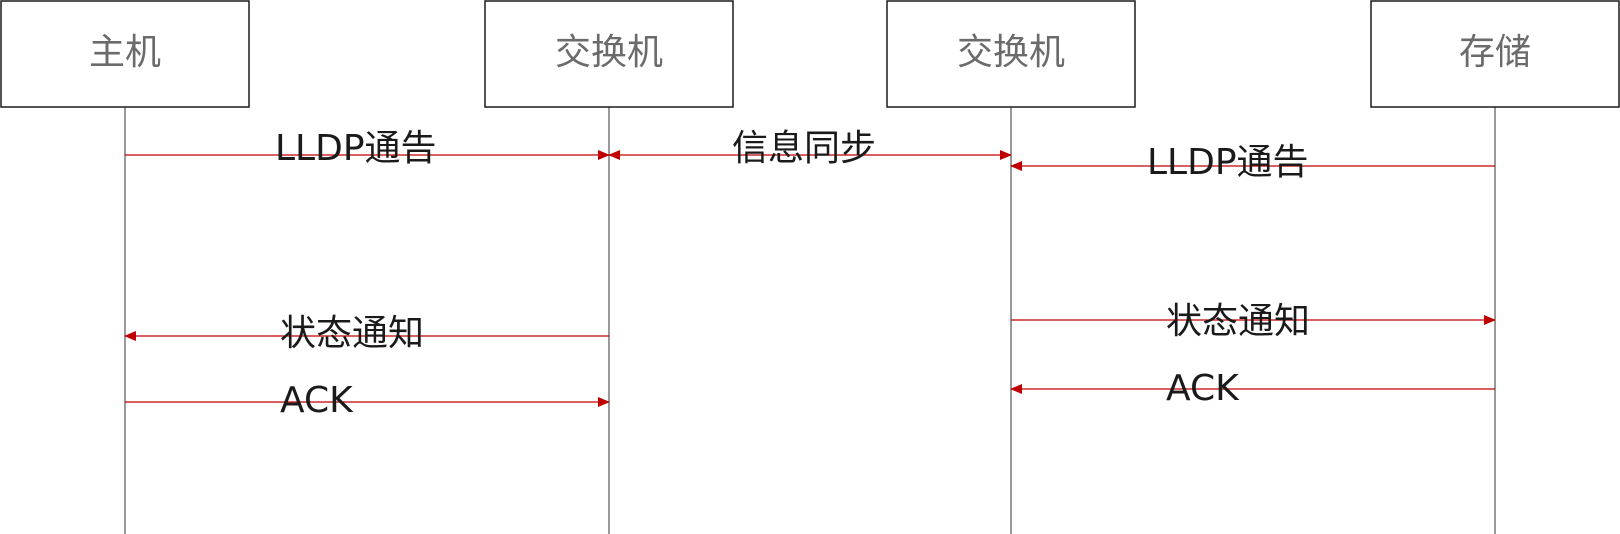 The image size is (1620, 534). I want to click on participant-host: 主机, so click(125, 54).